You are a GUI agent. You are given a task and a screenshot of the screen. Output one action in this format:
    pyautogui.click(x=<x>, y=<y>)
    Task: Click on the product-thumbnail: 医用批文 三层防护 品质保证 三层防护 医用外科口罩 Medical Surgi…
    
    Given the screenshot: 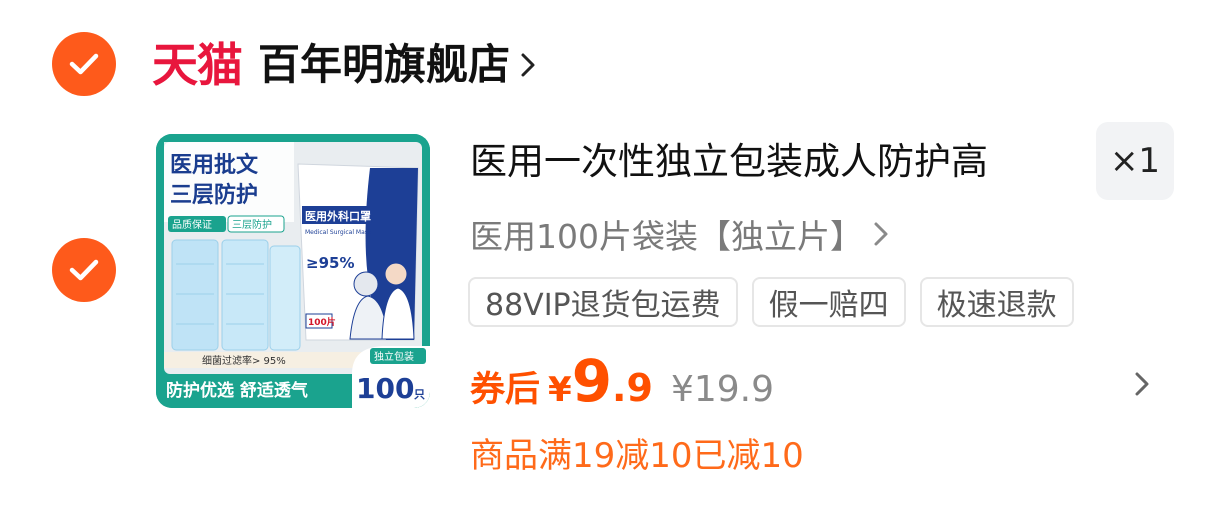 What is the action you would take?
    pyautogui.click(x=293, y=271)
    